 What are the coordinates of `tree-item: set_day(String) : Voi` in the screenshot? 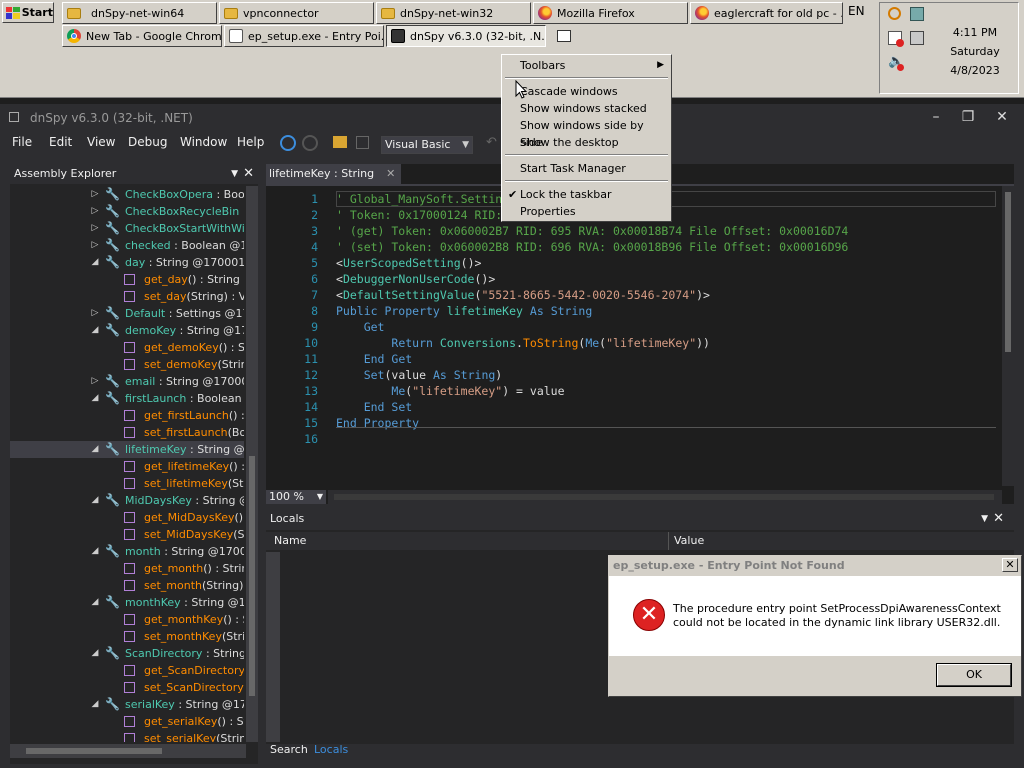 It's located at (127, 296).